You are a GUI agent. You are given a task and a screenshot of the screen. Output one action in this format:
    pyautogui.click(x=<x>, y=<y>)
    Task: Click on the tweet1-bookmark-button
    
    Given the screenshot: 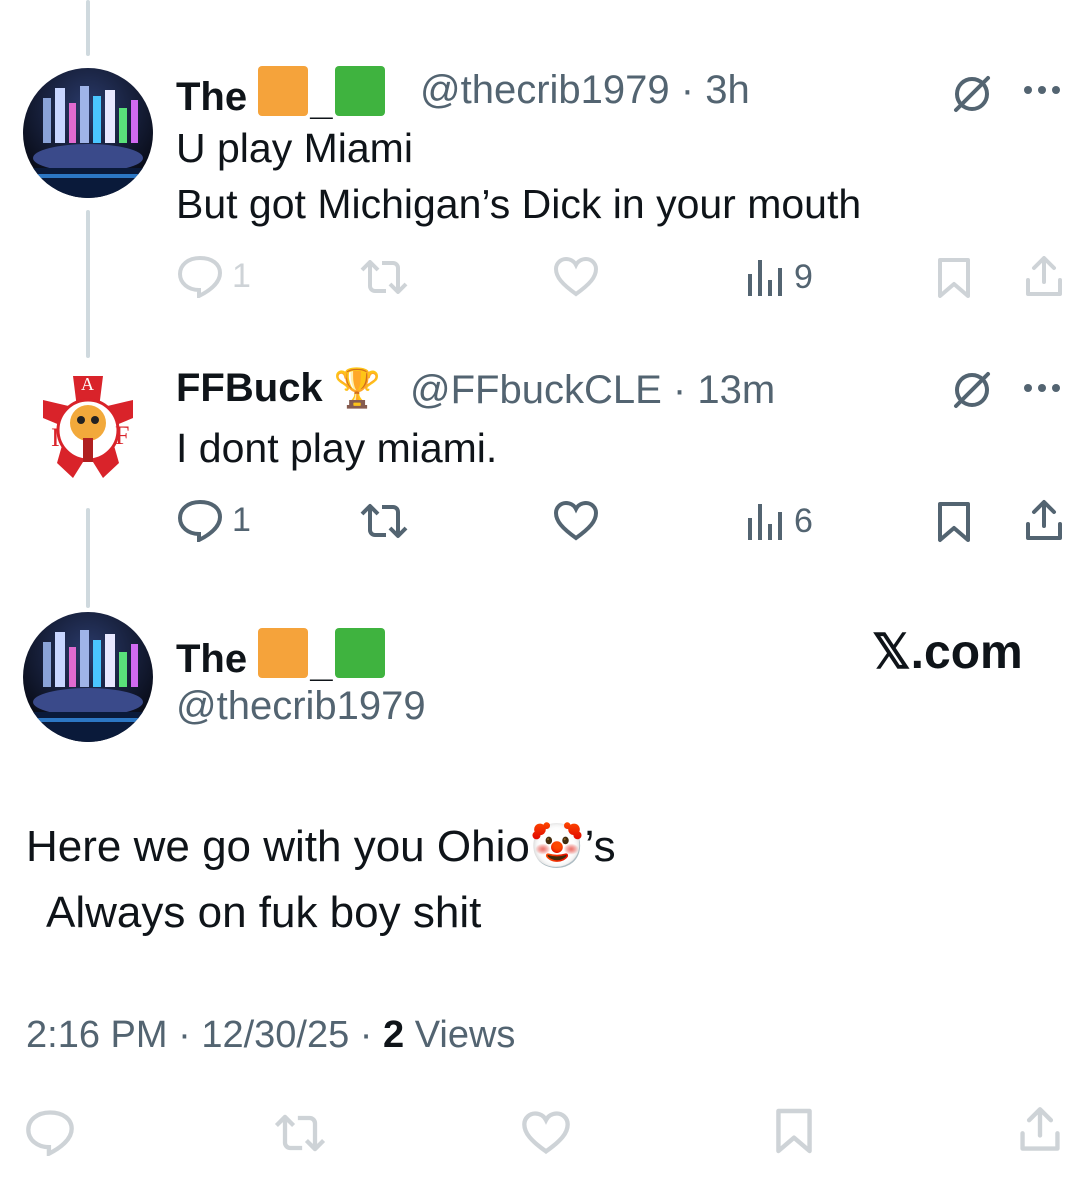 What is the action you would take?
    pyautogui.click(x=954, y=278)
    